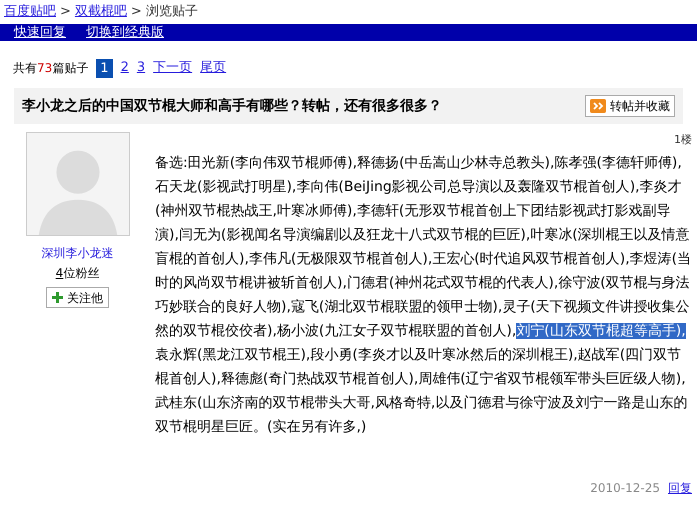  I want to click on thread-title: 李小龙之后的中国双节棍大师和高手有哪些？转帖，还有很多很多？, so click(232, 106).